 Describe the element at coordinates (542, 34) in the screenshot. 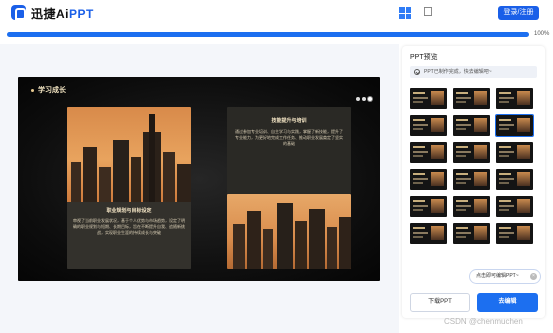

I see `progress-percent: 100%` at that location.